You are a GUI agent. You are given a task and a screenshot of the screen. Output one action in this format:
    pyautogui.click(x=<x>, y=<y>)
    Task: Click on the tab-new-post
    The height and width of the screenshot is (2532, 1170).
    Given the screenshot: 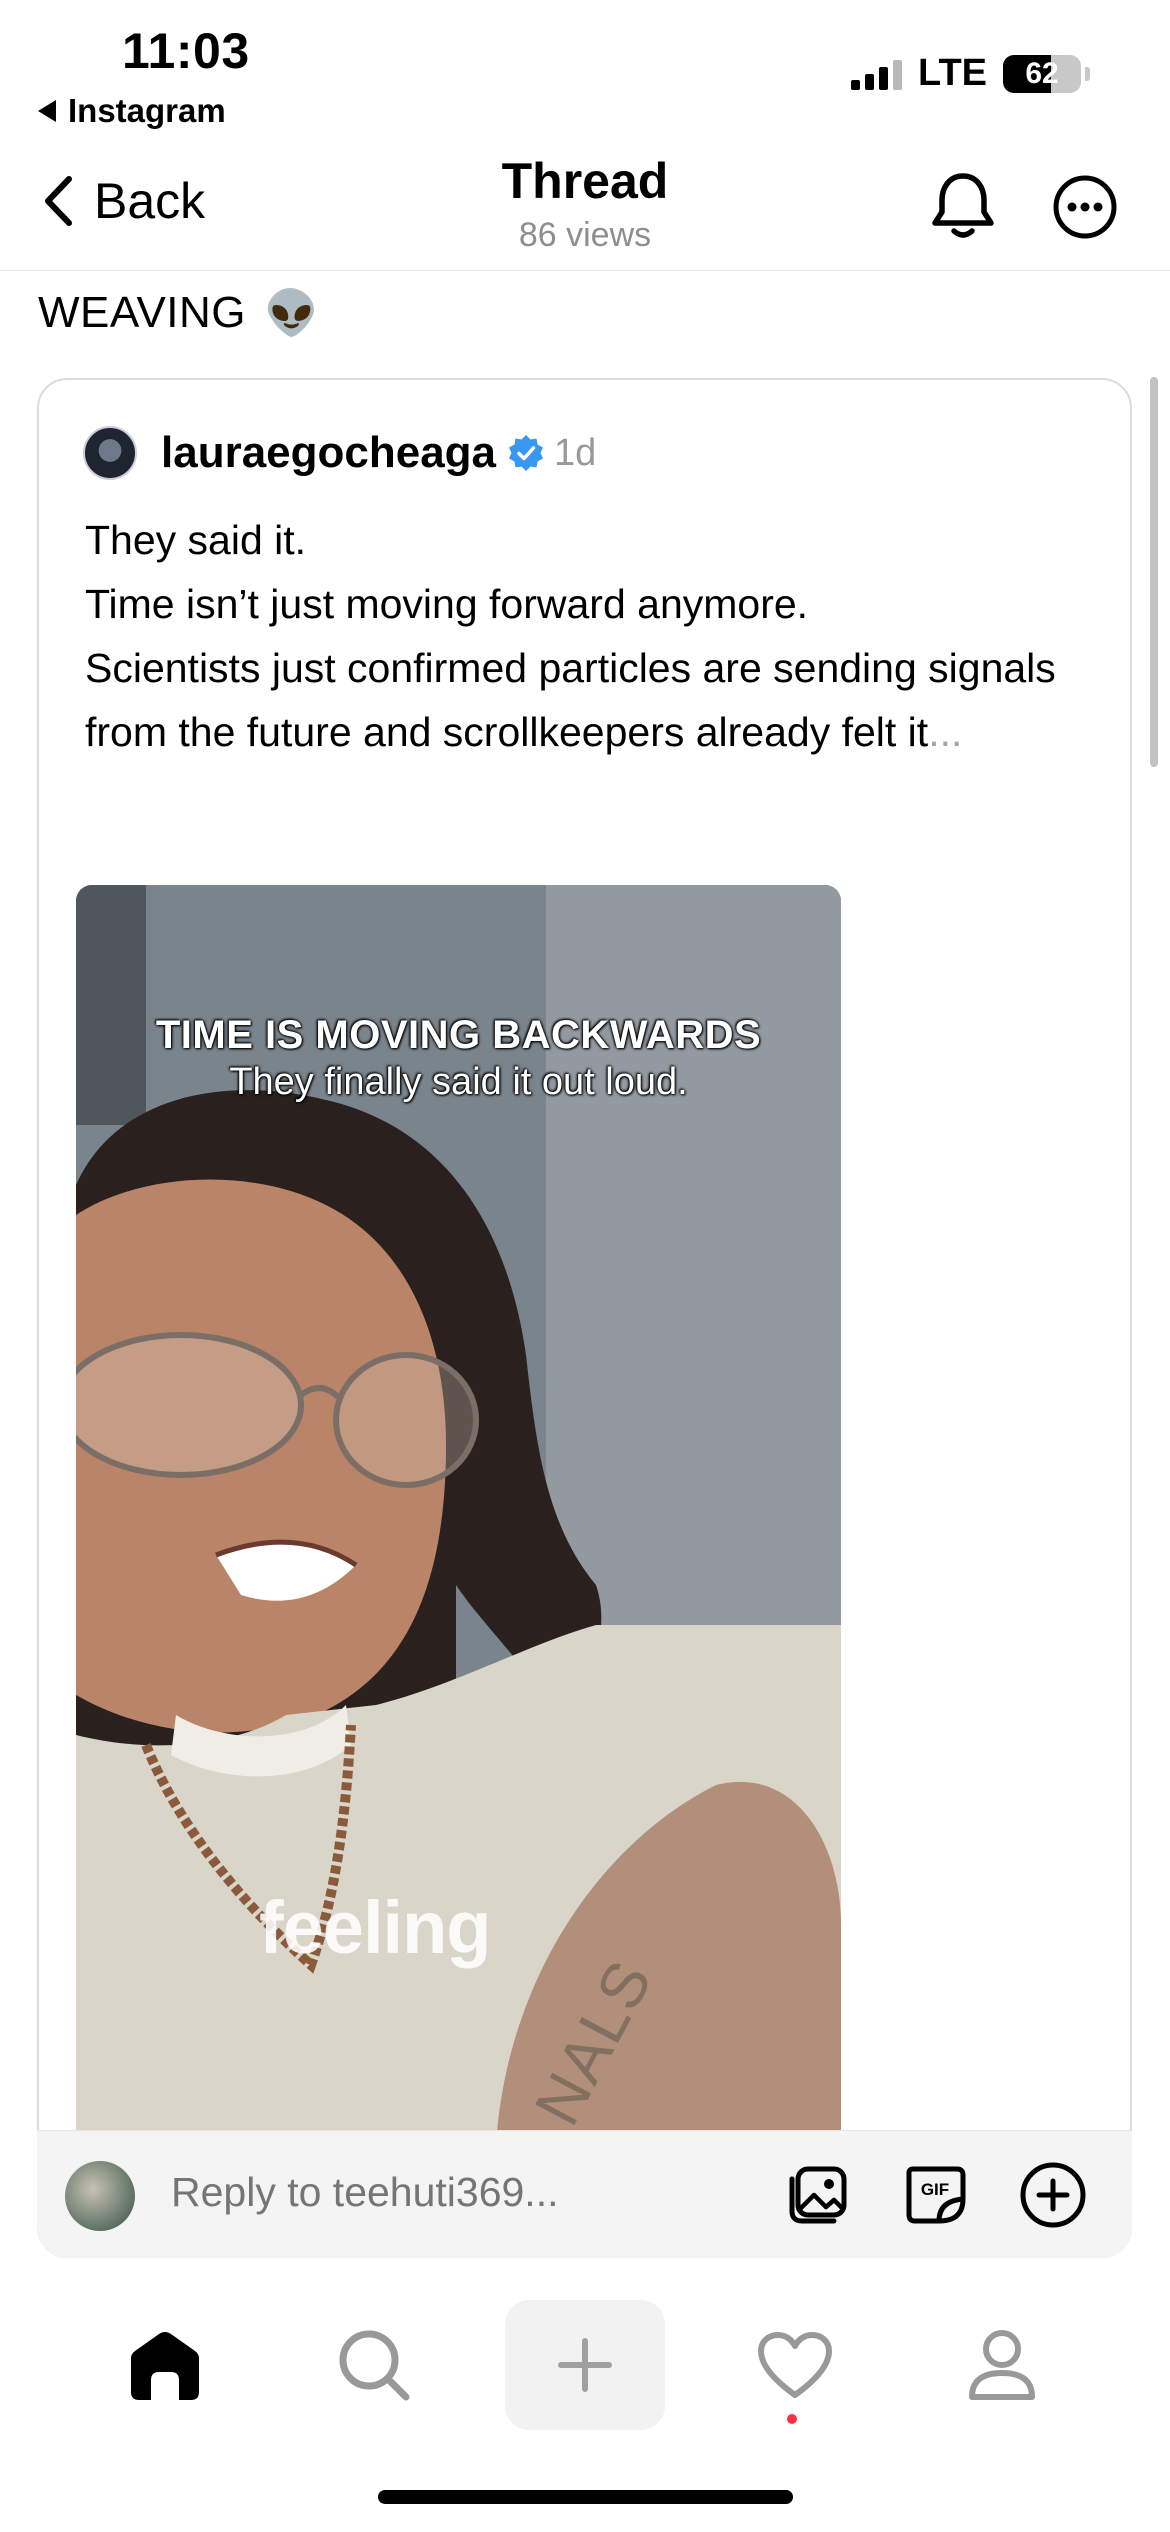 What is the action you would take?
    pyautogui.click(x=585, y=2365)
    